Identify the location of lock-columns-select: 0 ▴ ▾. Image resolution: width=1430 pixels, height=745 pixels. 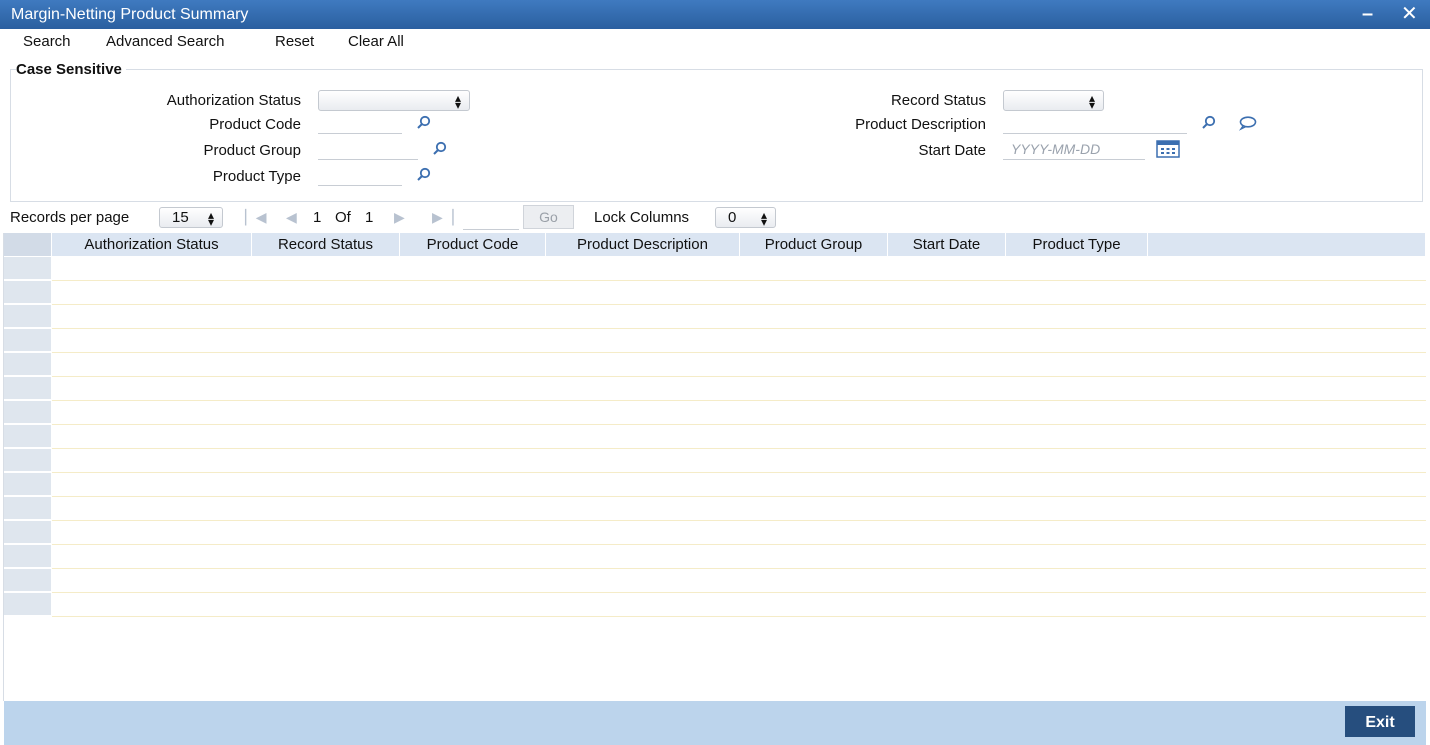
(745, 217).